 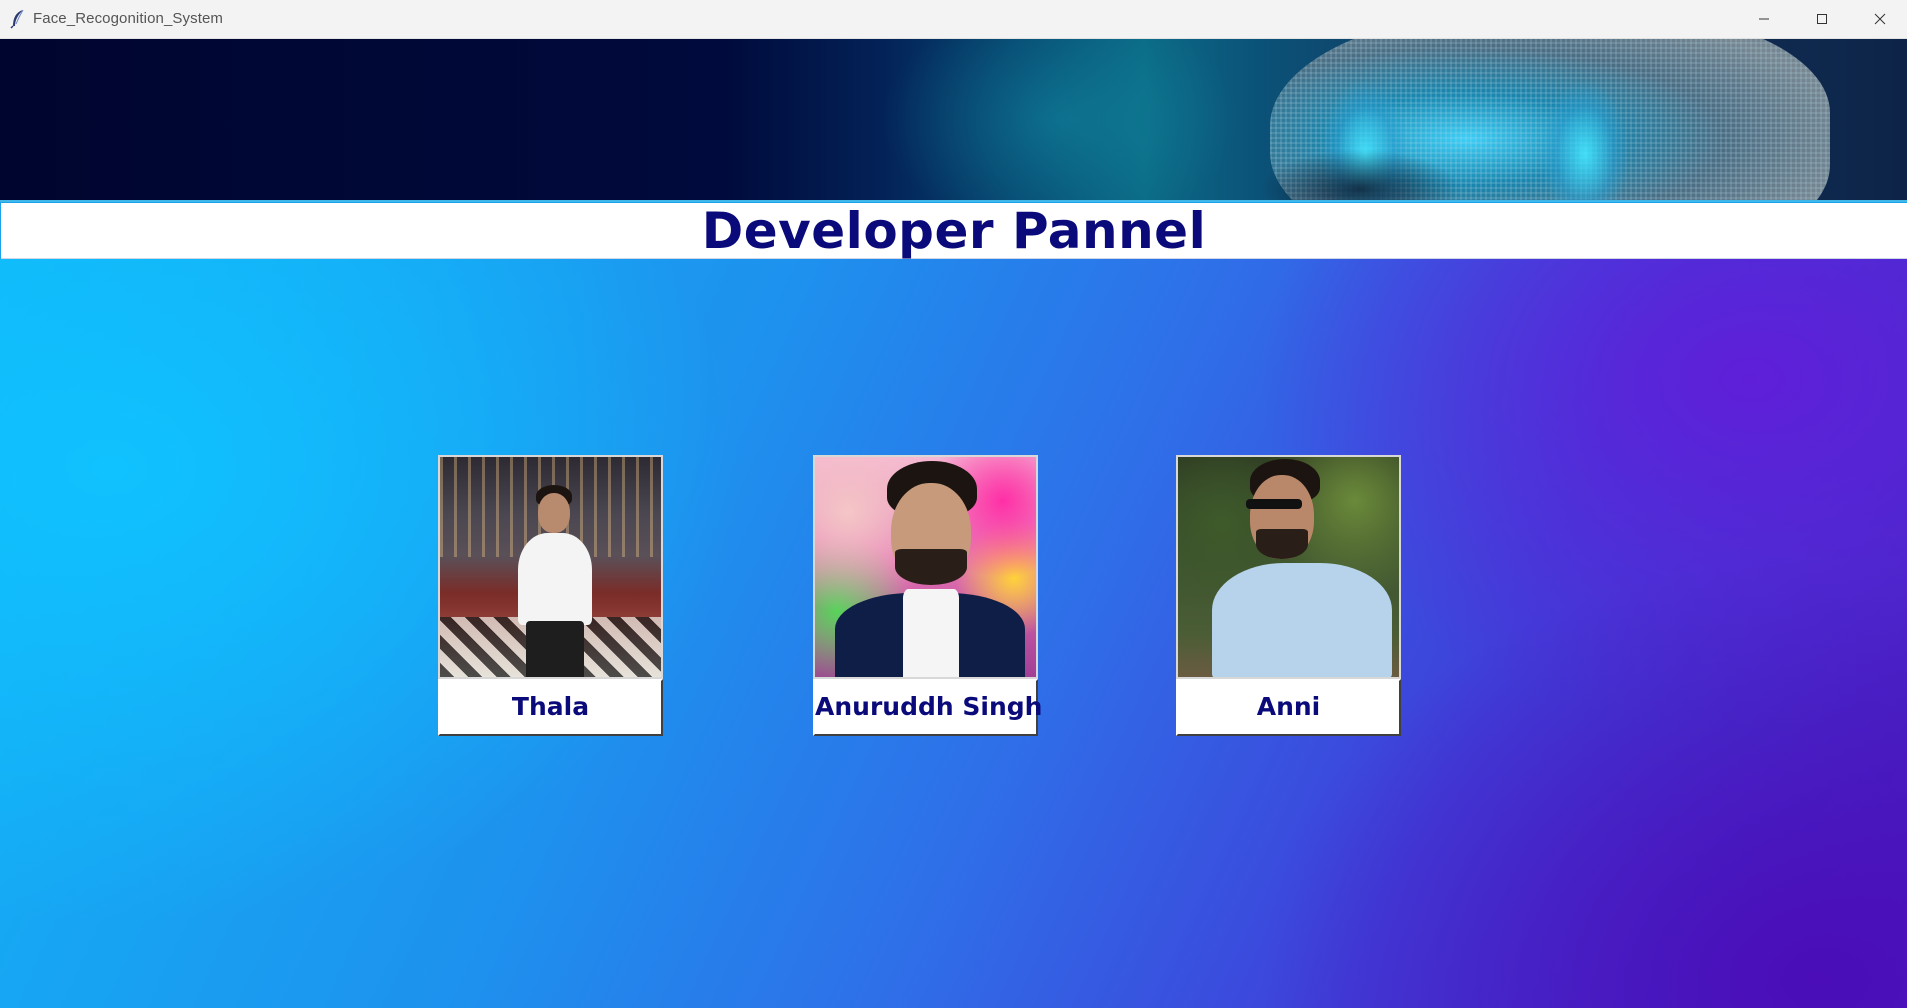 I want to click on header-strip: Developer Pannel, so click(x=954, y=231).